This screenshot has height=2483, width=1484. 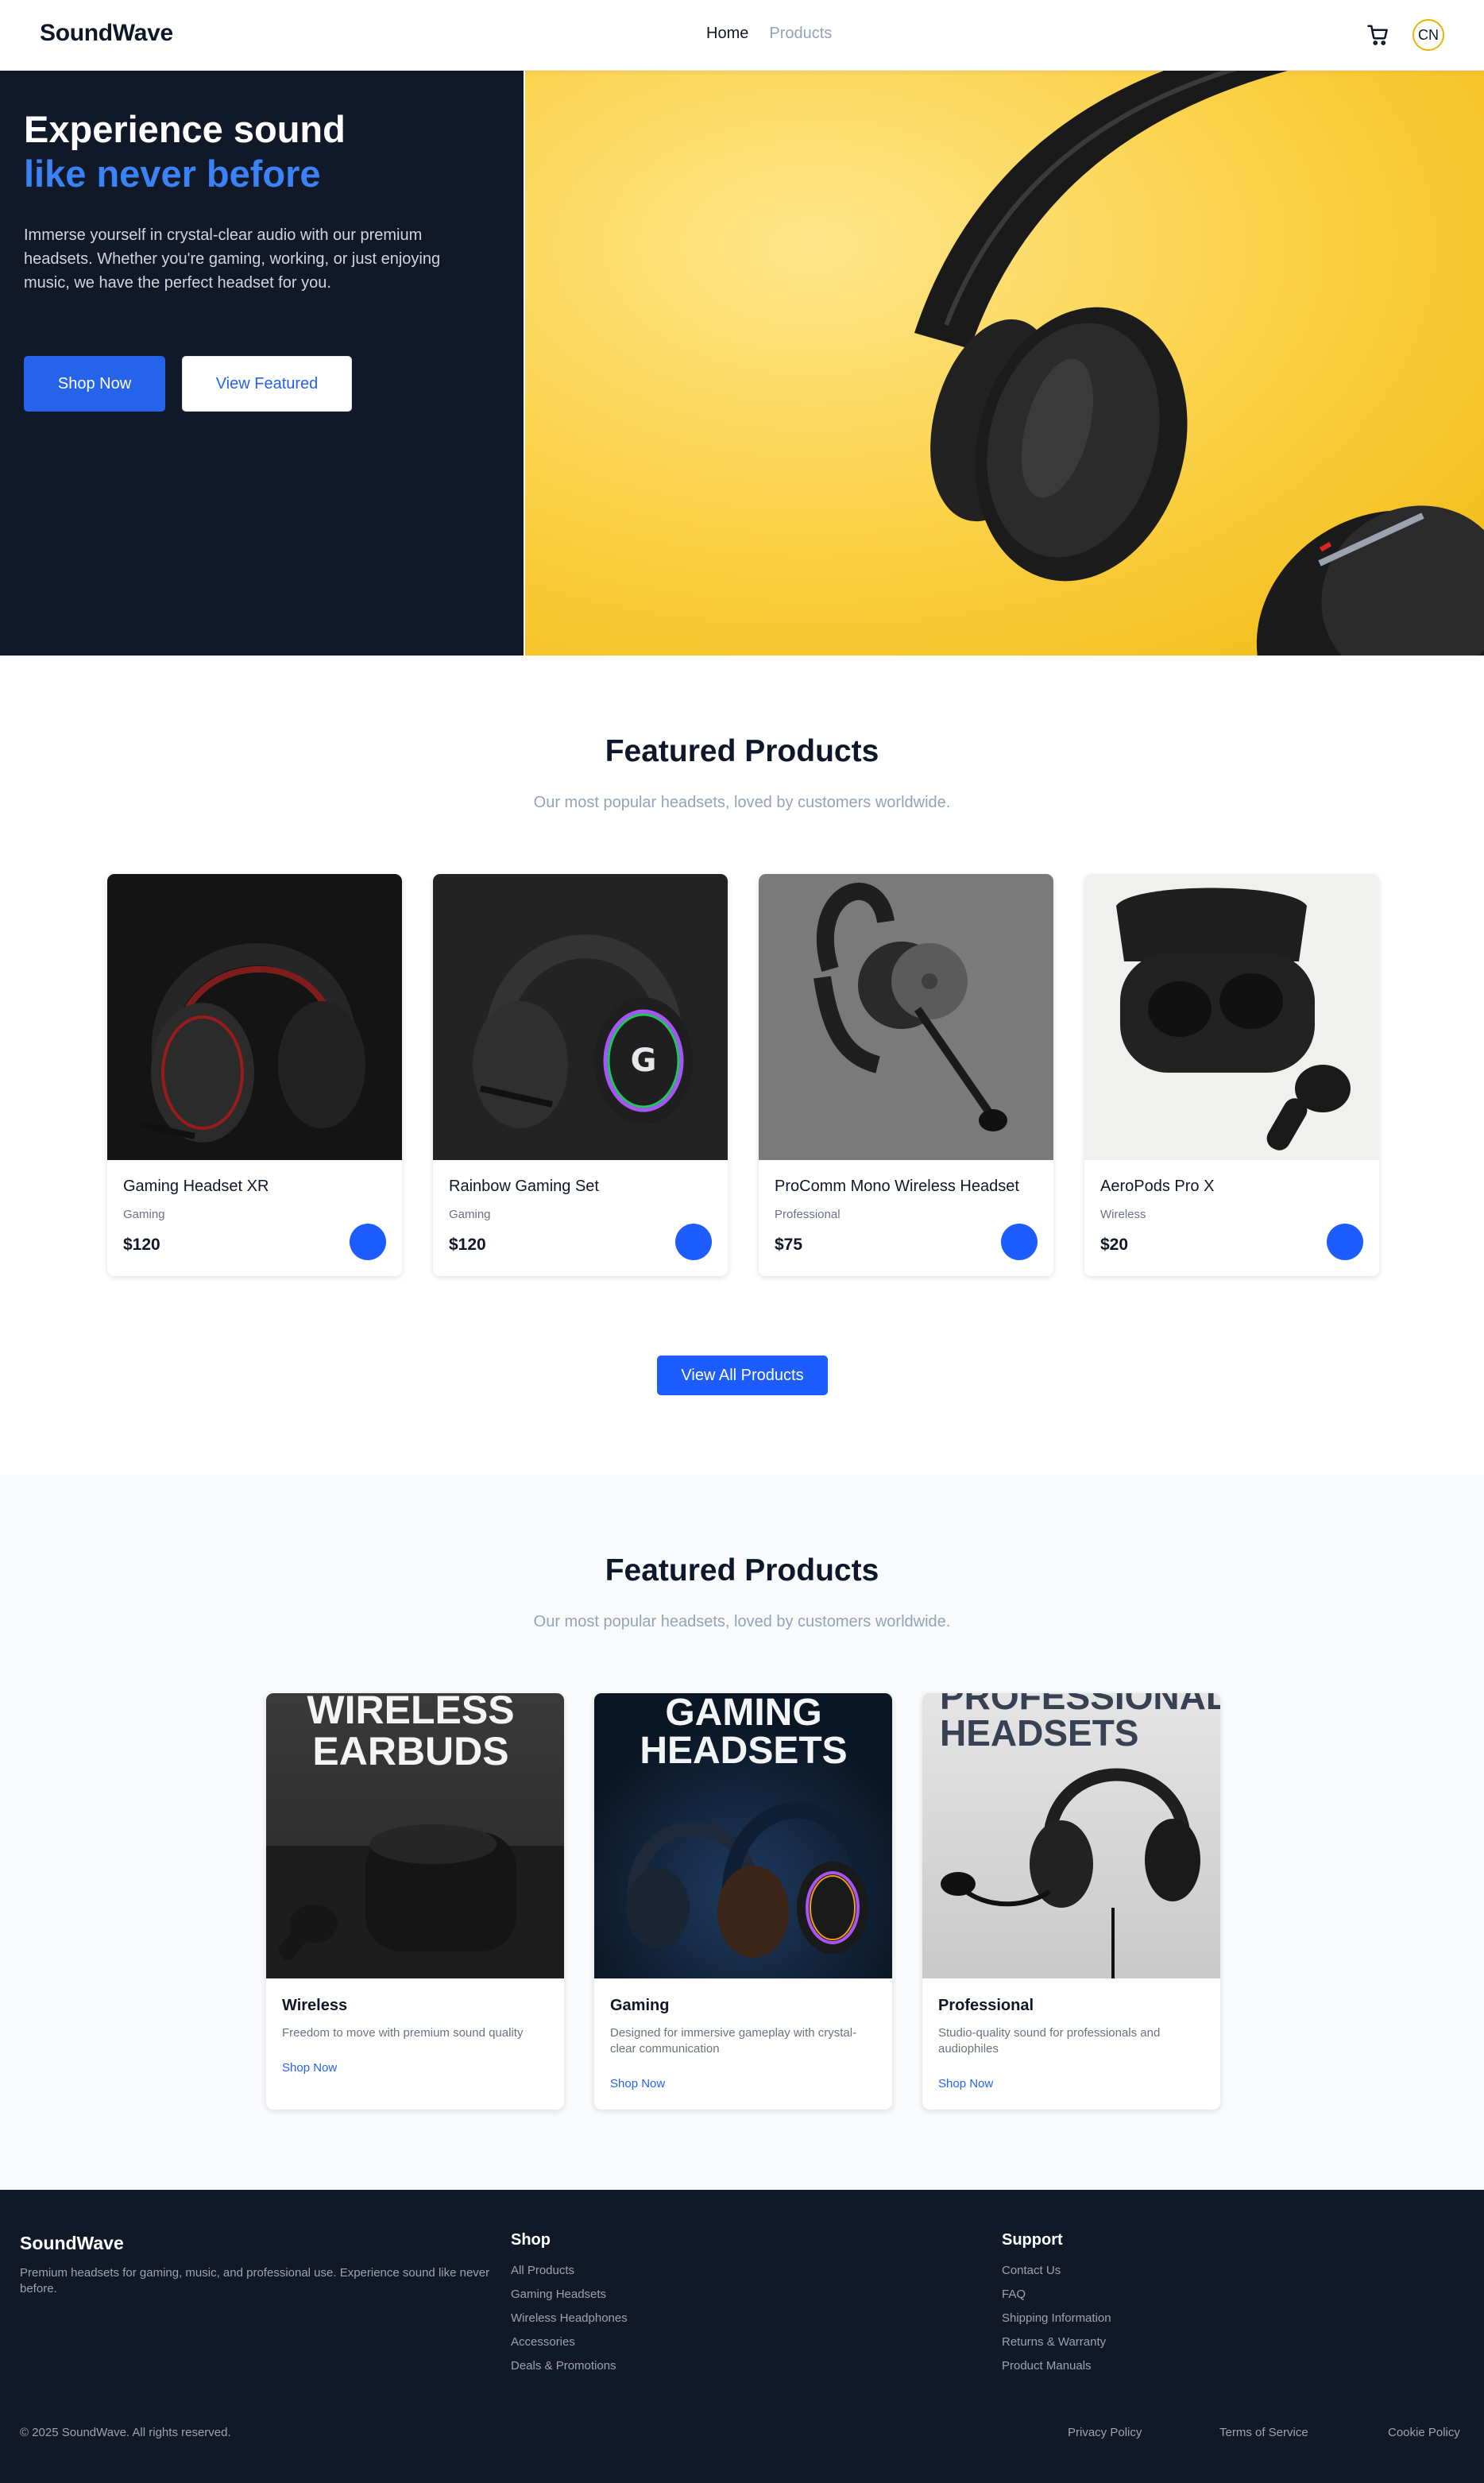 I want to click on view-featured-button: View Featured, so click(x=267, y=384).